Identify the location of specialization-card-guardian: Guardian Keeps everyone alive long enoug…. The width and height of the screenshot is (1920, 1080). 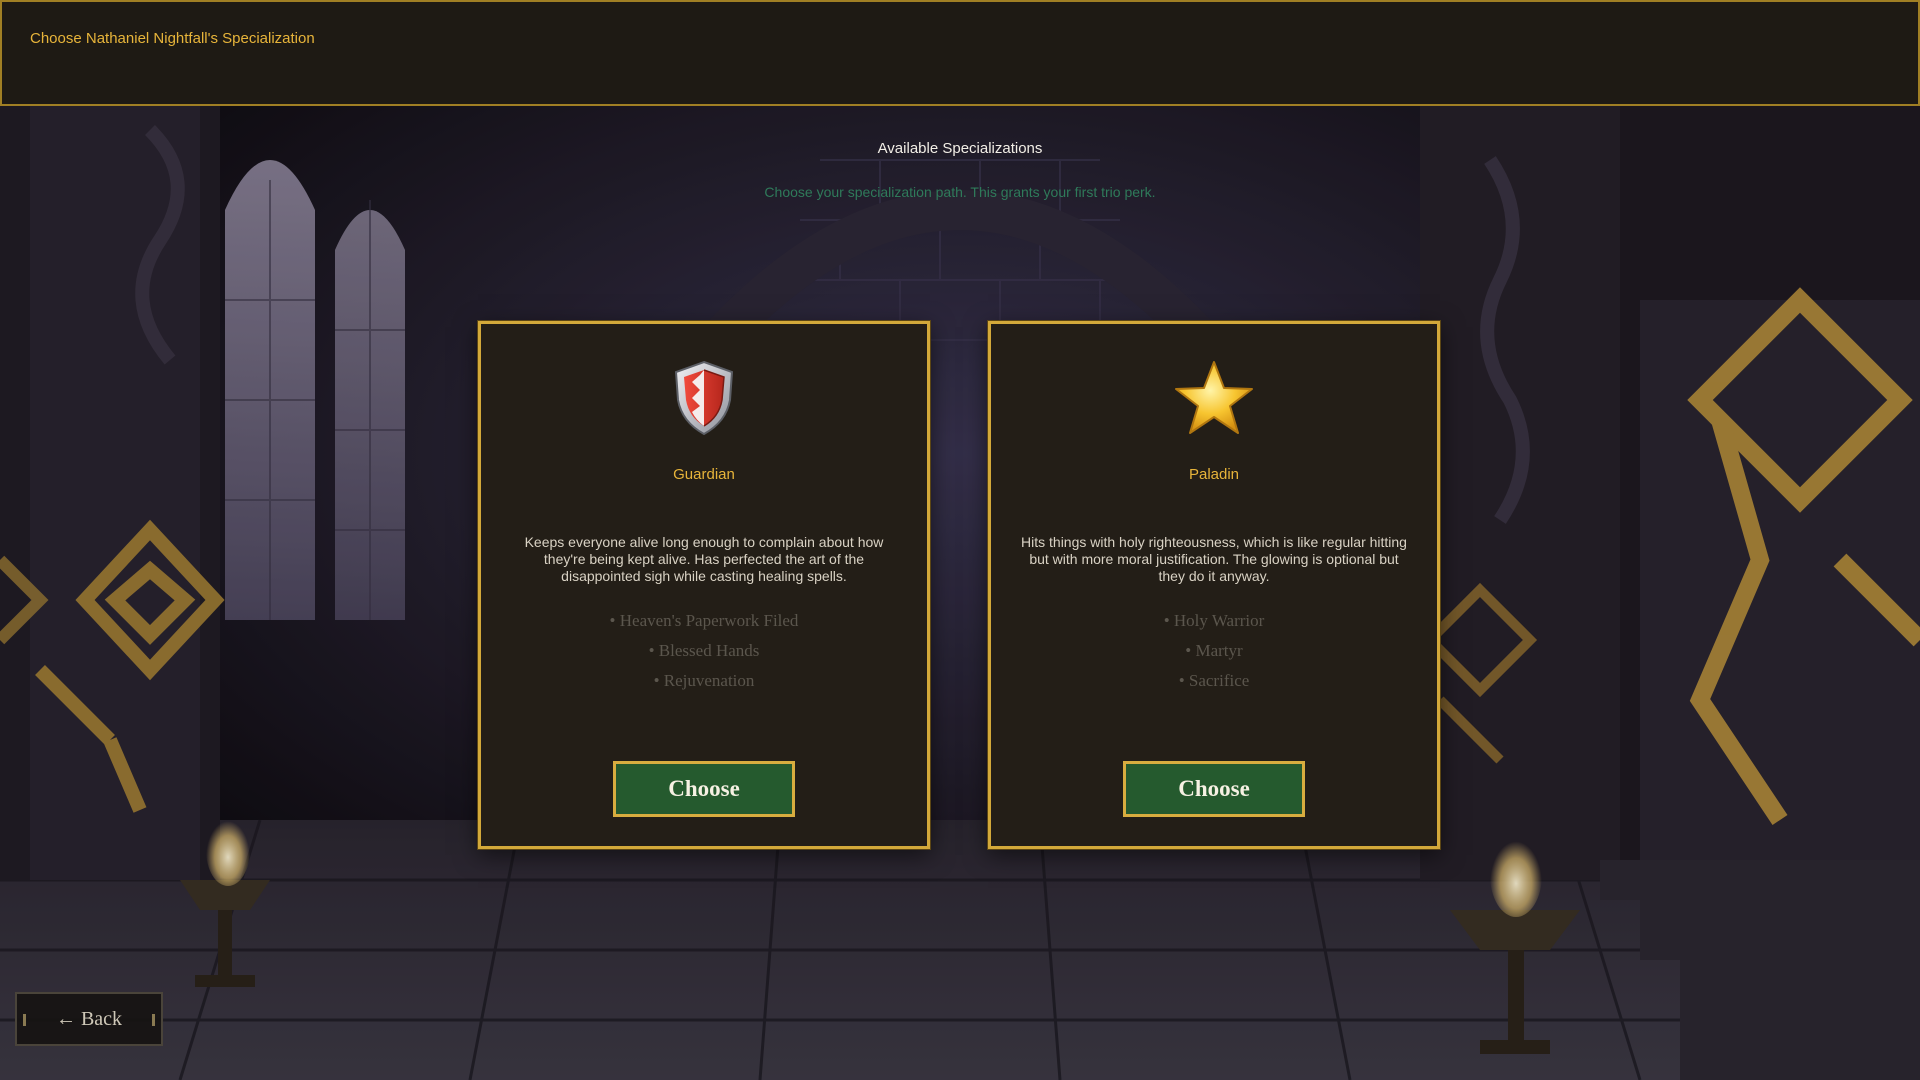
(704, 585).